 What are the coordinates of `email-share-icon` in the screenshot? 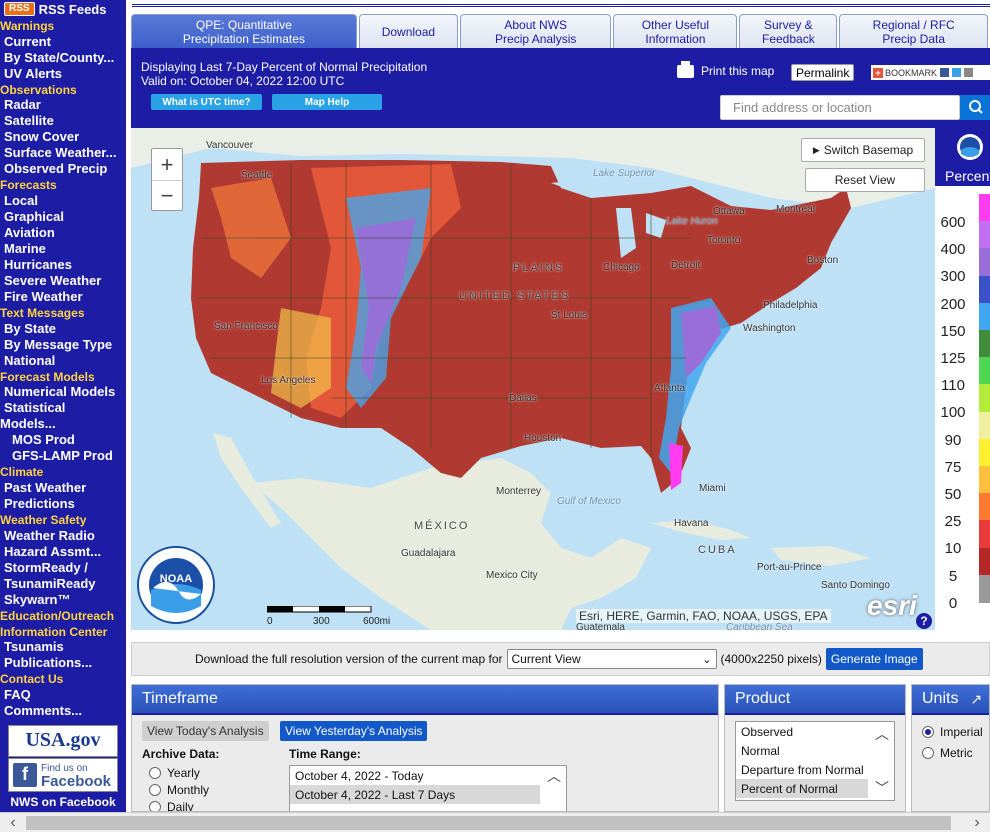 It's located at (969, 72).